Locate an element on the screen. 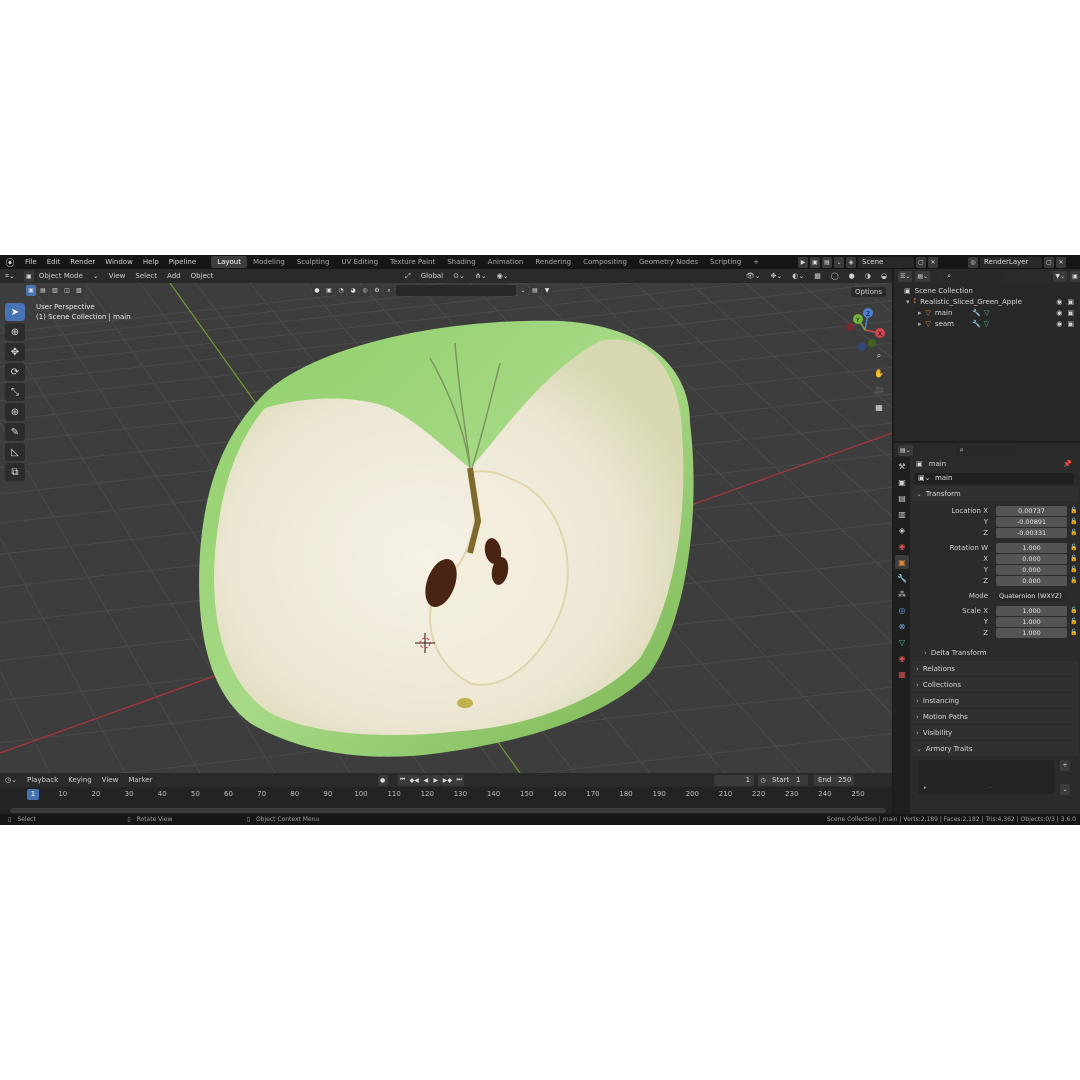 The height and width of the screenshot is (1080, 1080). xray-icon: ▦ is located at coordinates (817, 276).